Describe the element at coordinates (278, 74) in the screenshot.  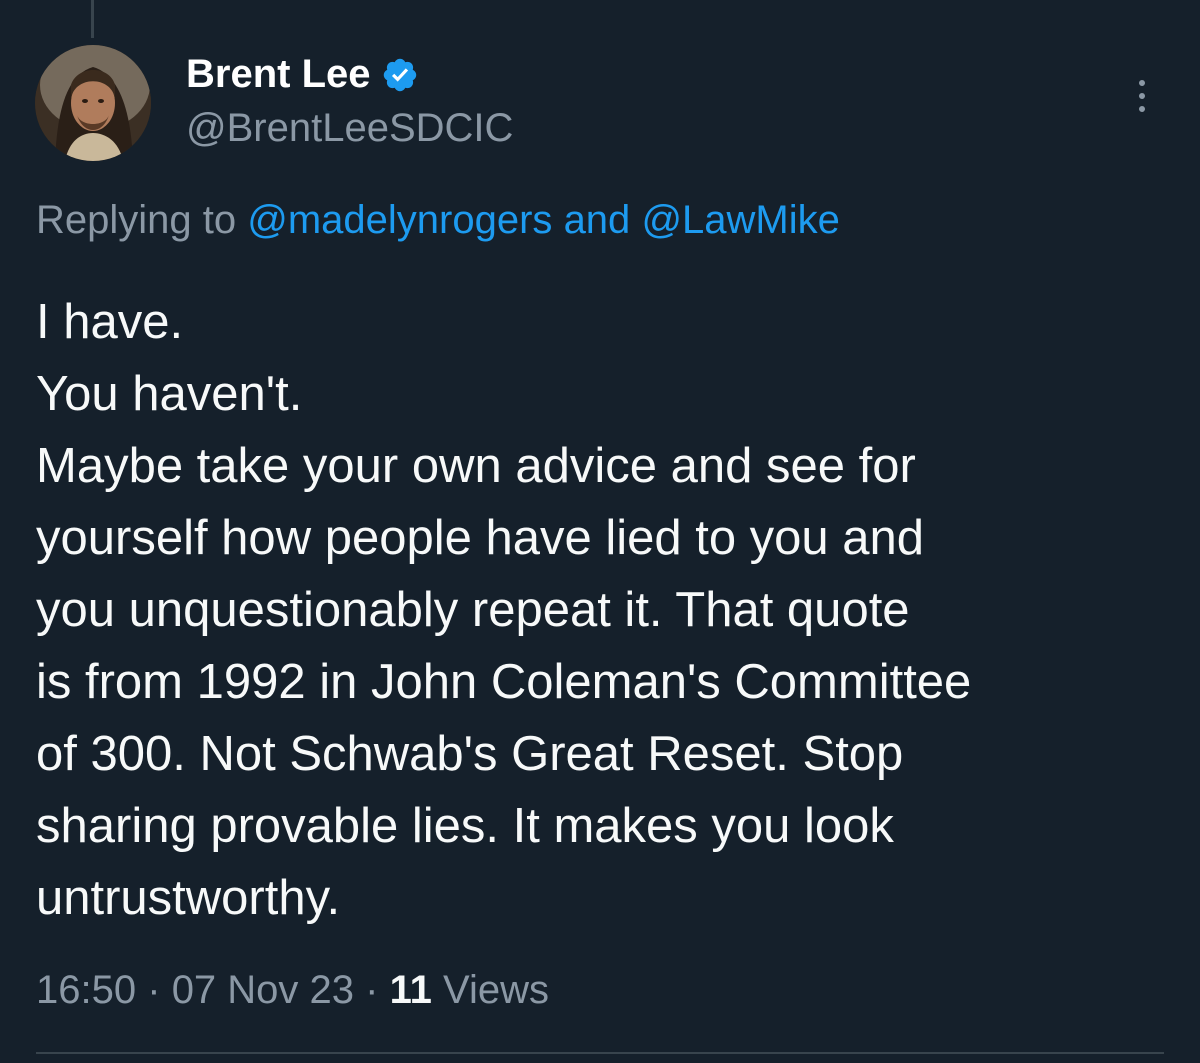
I see `author-name: Brent Lee` at that location.